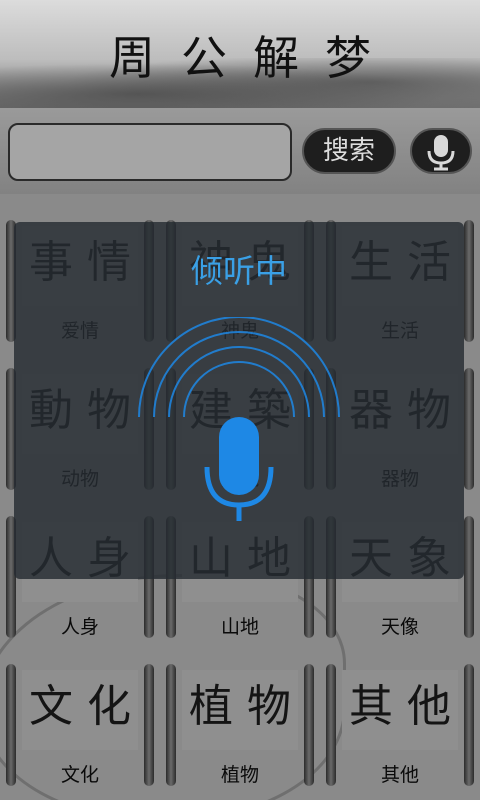 Image resolution: width=480 pixels, height=800 pixels. What do you see at coordinates (239, 775) in the screenshot?
I see `category-label: 植物` at bounding box center [239, 775].